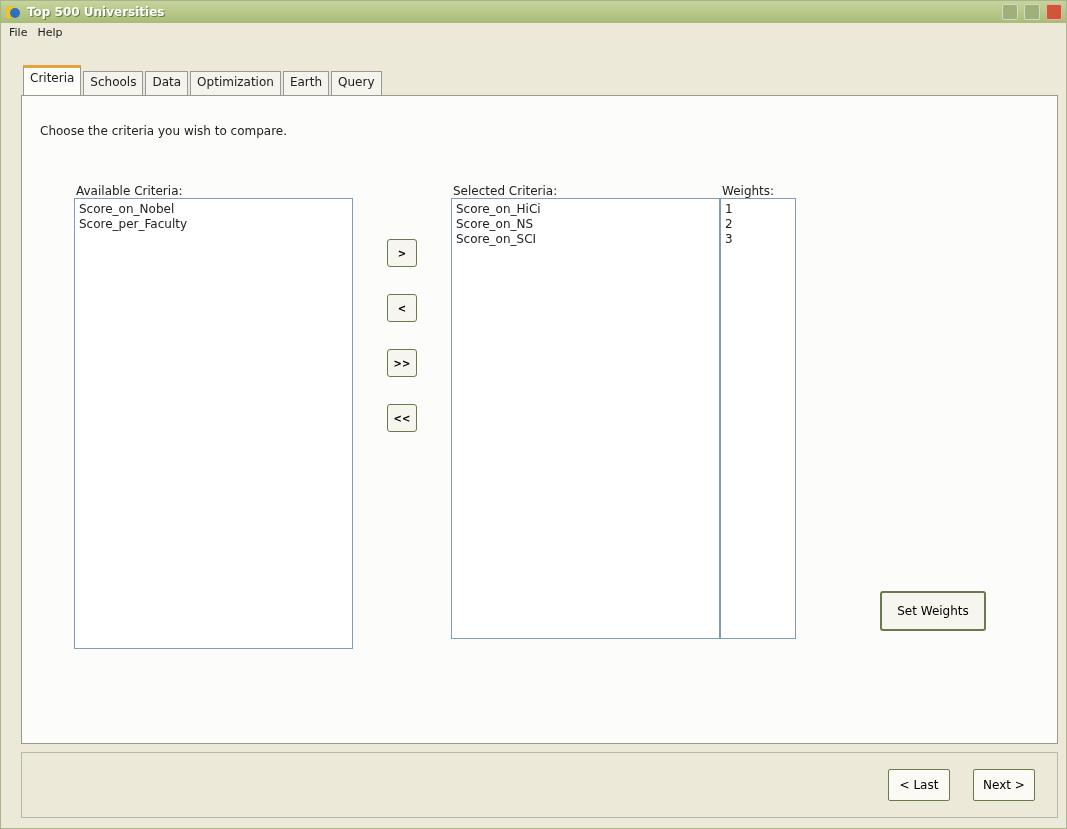  I want to click on list-item: 1, so click(758, 209).